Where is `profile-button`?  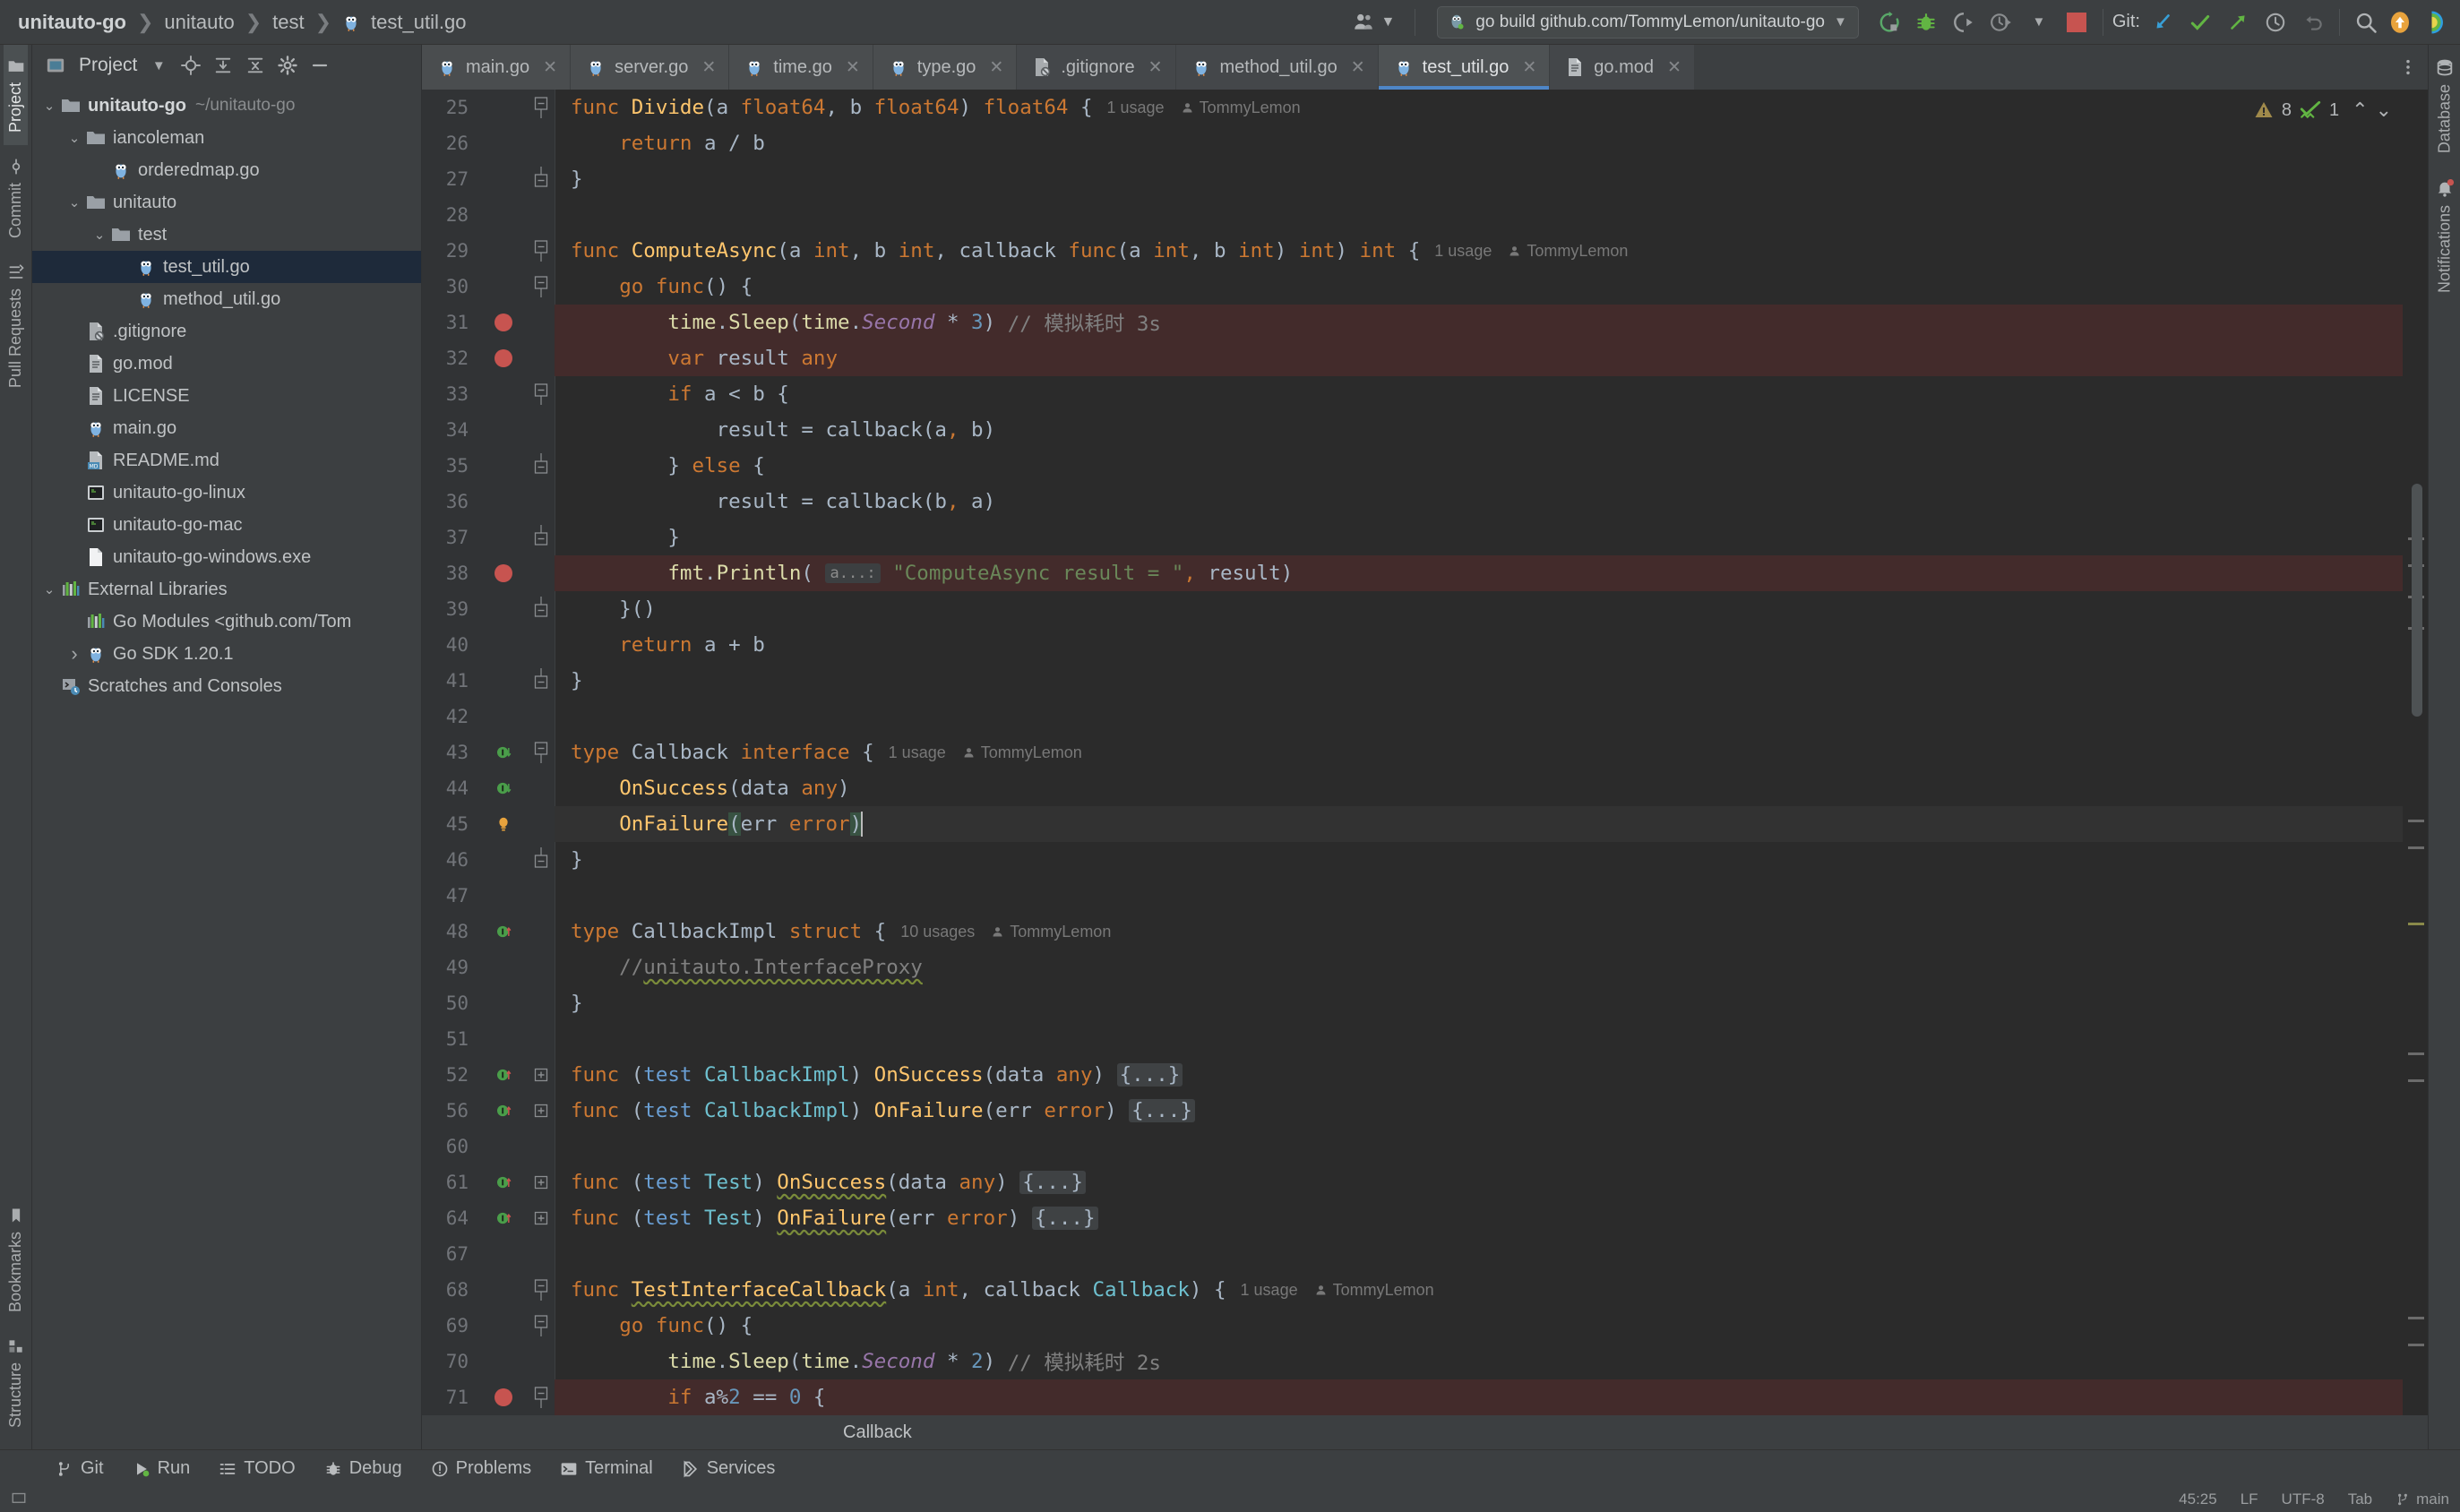
profile-button is located at coordinates (2001, 22).